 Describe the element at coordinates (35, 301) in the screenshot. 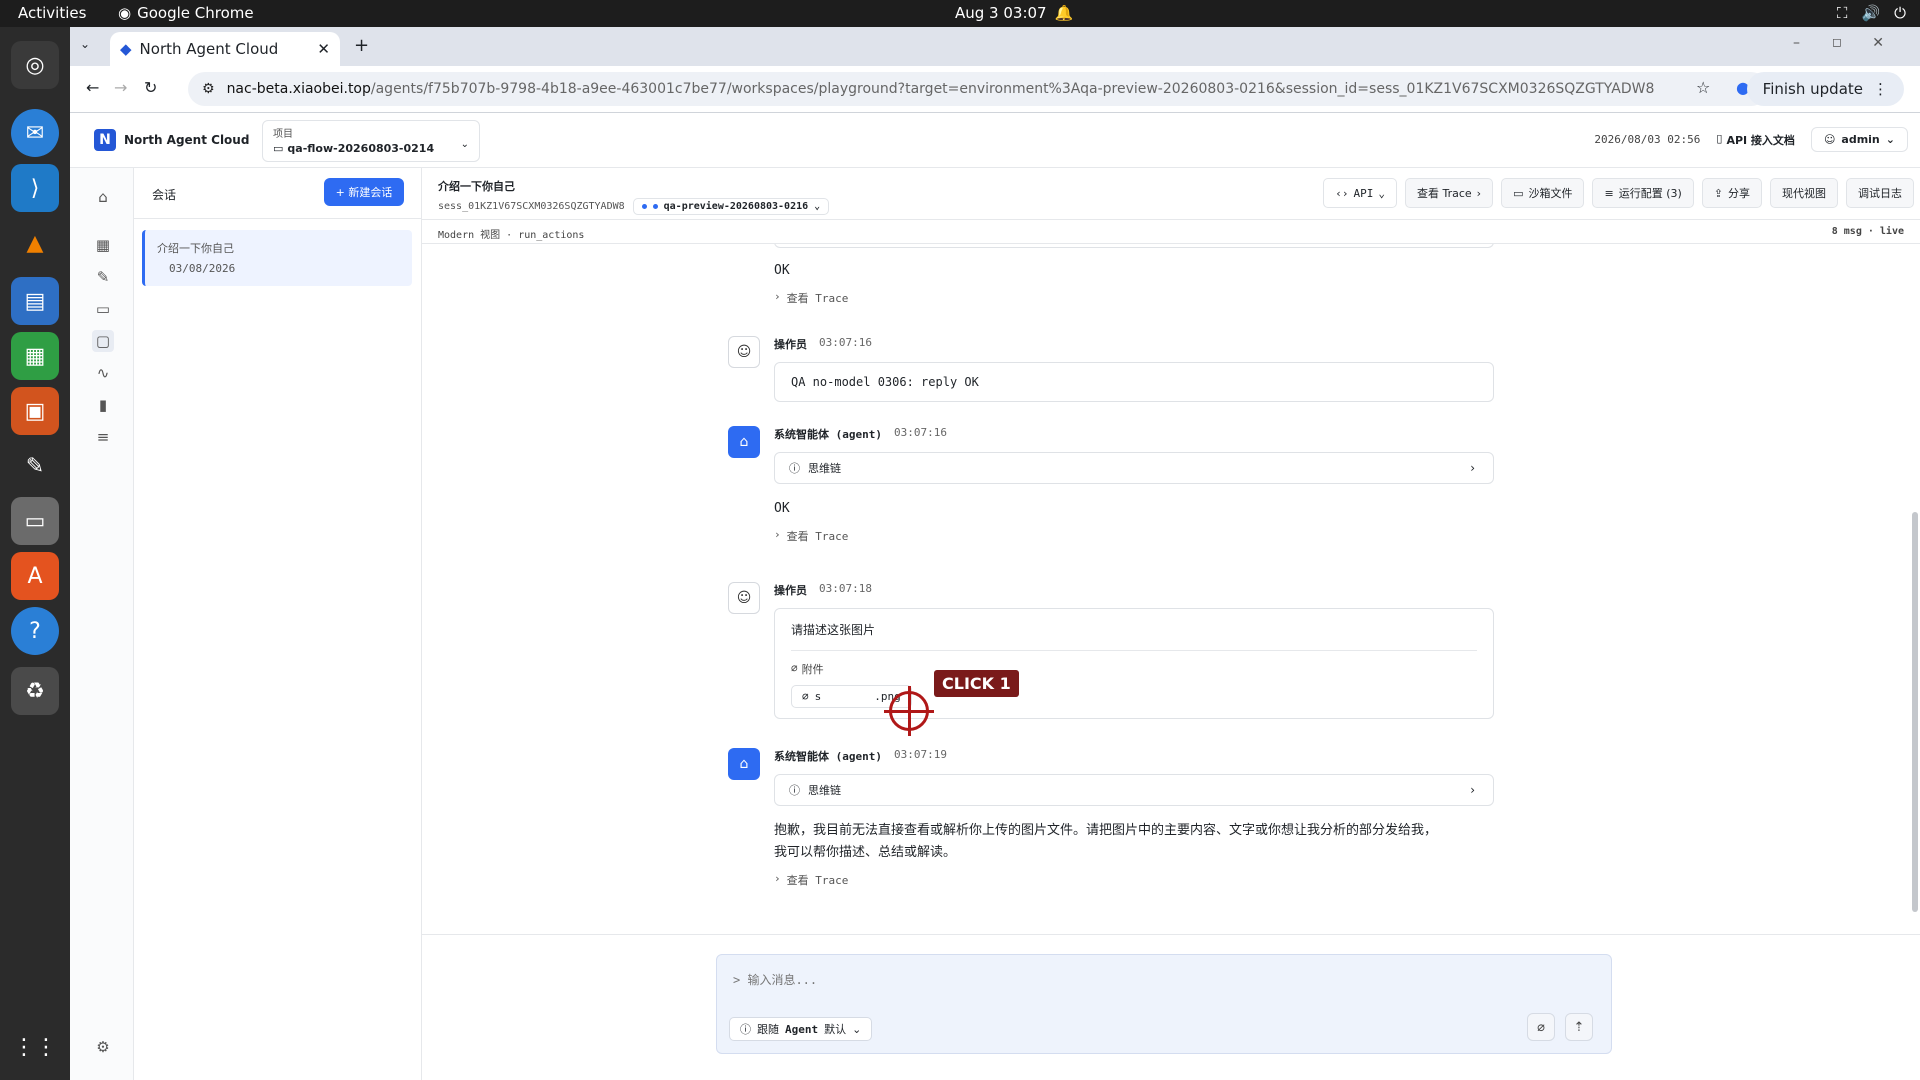

I see `writer-icon: ▤` at that location.